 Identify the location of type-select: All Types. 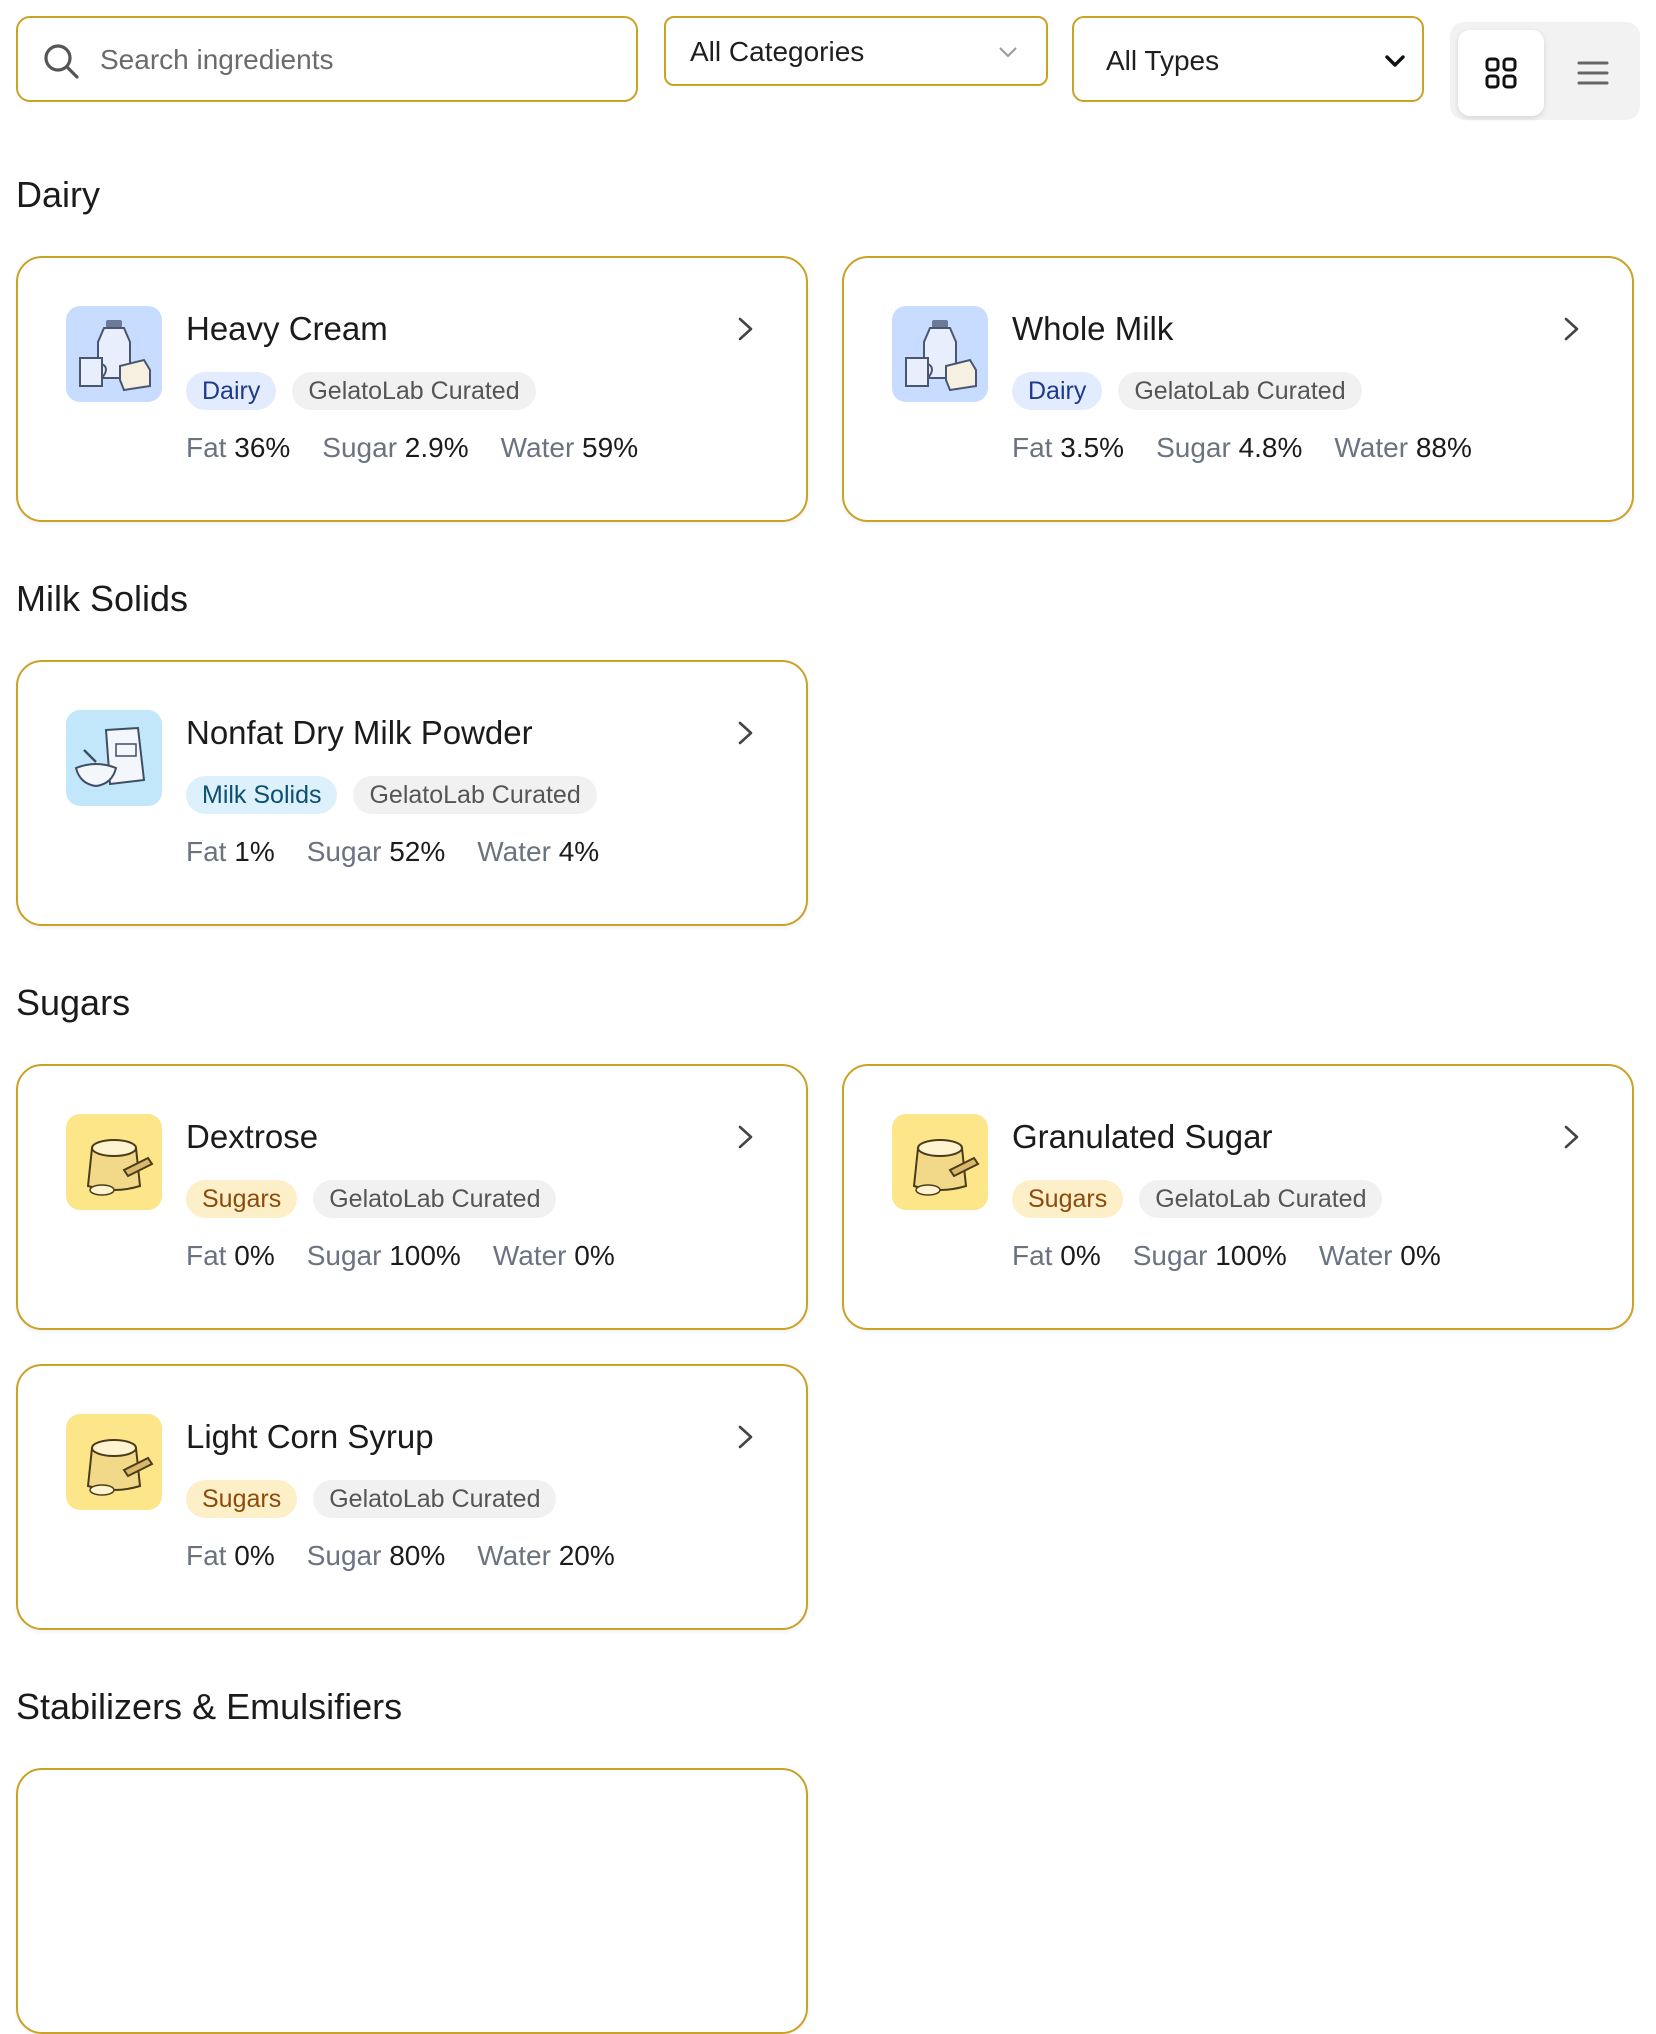
(1248, 59).